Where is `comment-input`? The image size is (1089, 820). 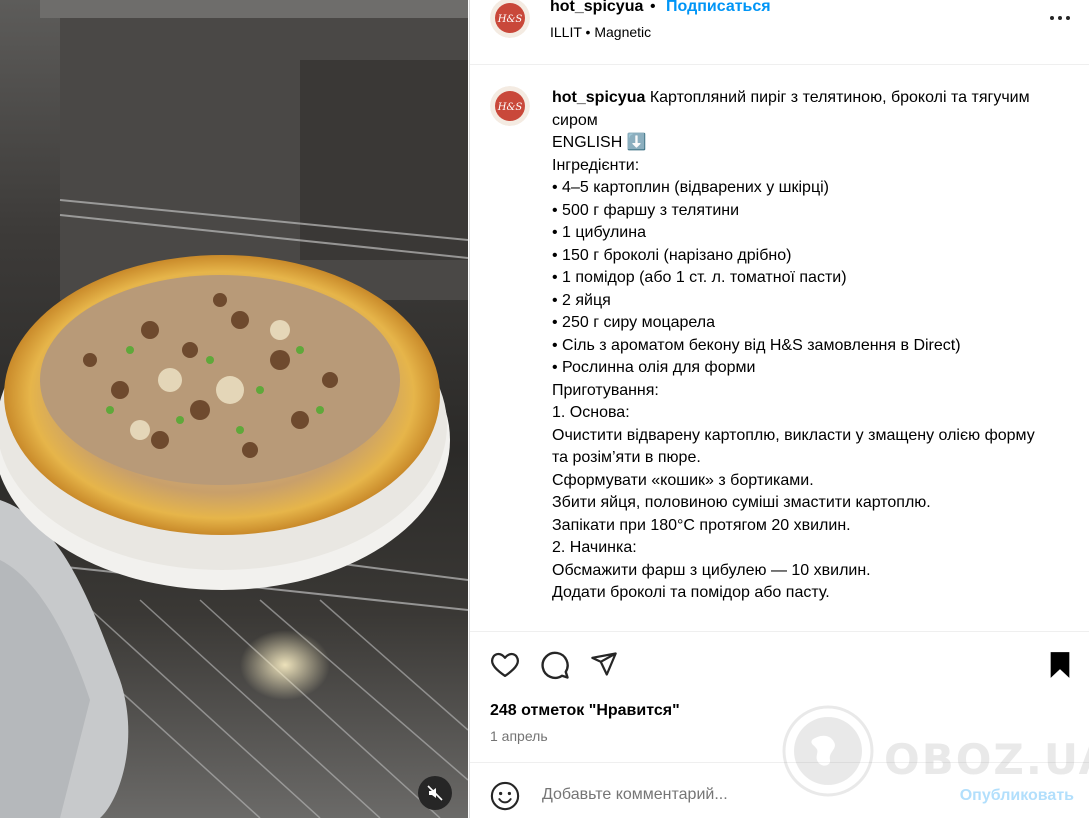 comment-input is located at coordinates (732, 795).